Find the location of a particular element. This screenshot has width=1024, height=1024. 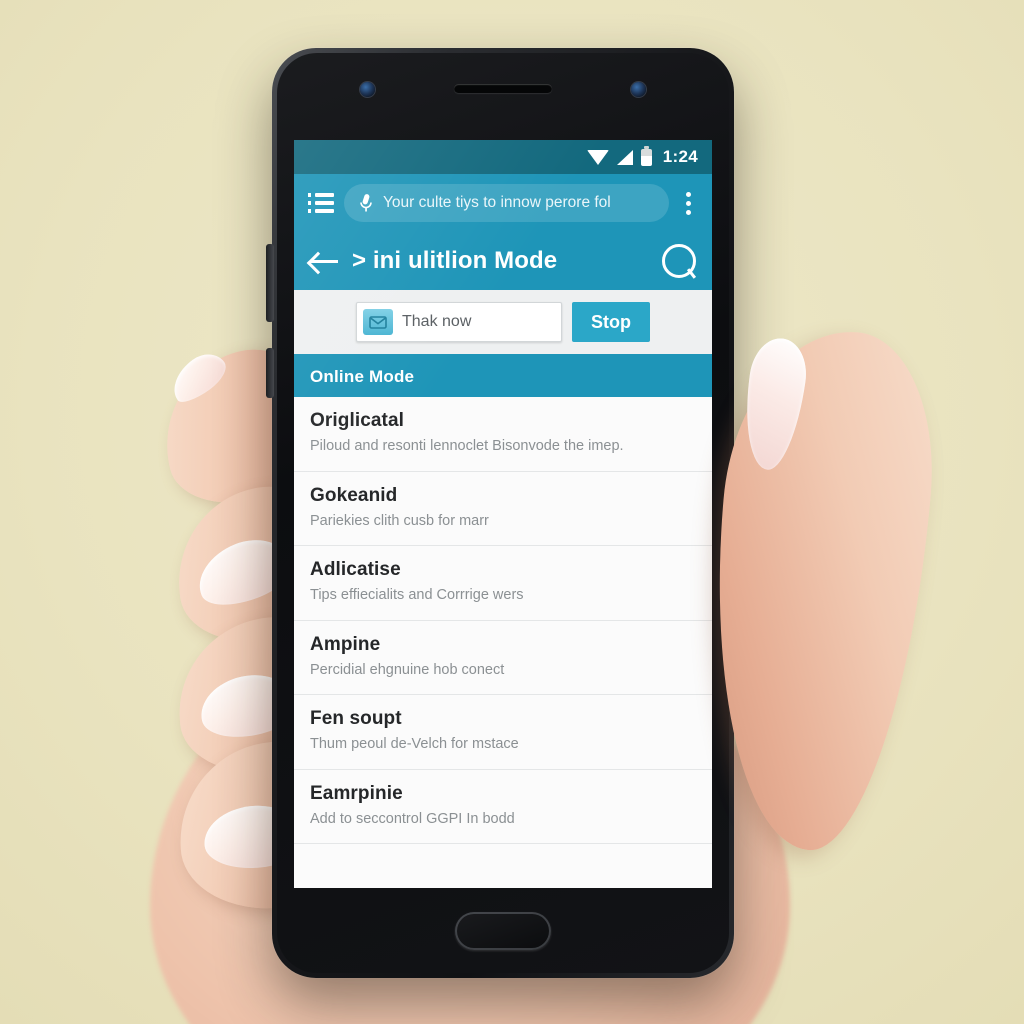

list-item: Eamrpinie Add to seccontrol GGPI In bodd is located at coordinates (503, 807).